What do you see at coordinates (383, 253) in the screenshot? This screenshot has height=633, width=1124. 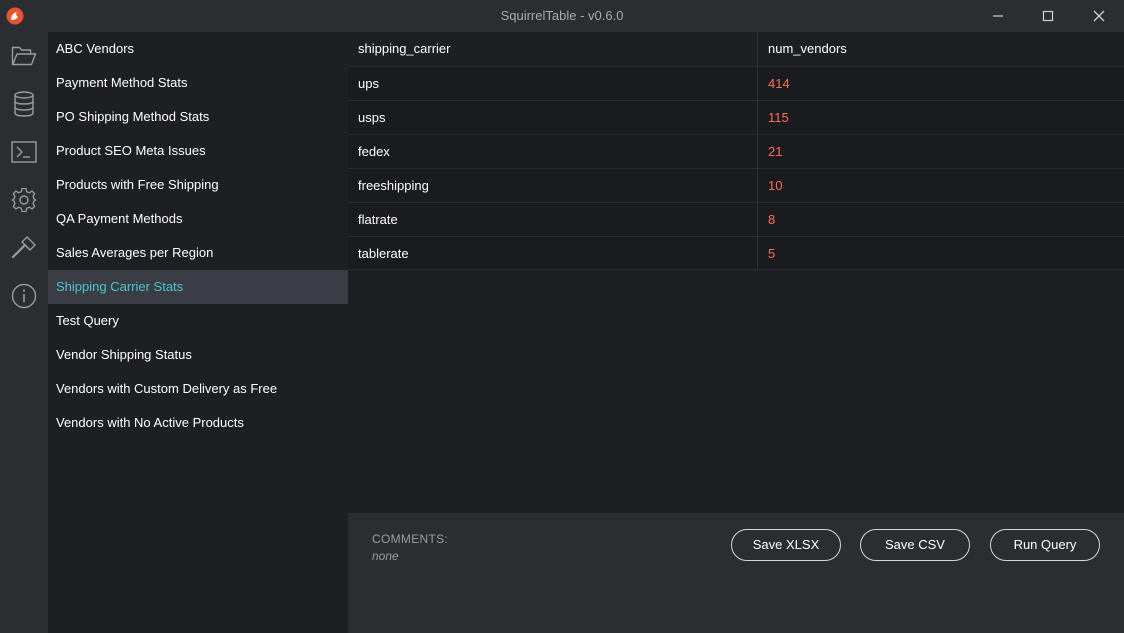 I see `cell-shipping-carrier: tablerate` at bounding box center [383, 253].